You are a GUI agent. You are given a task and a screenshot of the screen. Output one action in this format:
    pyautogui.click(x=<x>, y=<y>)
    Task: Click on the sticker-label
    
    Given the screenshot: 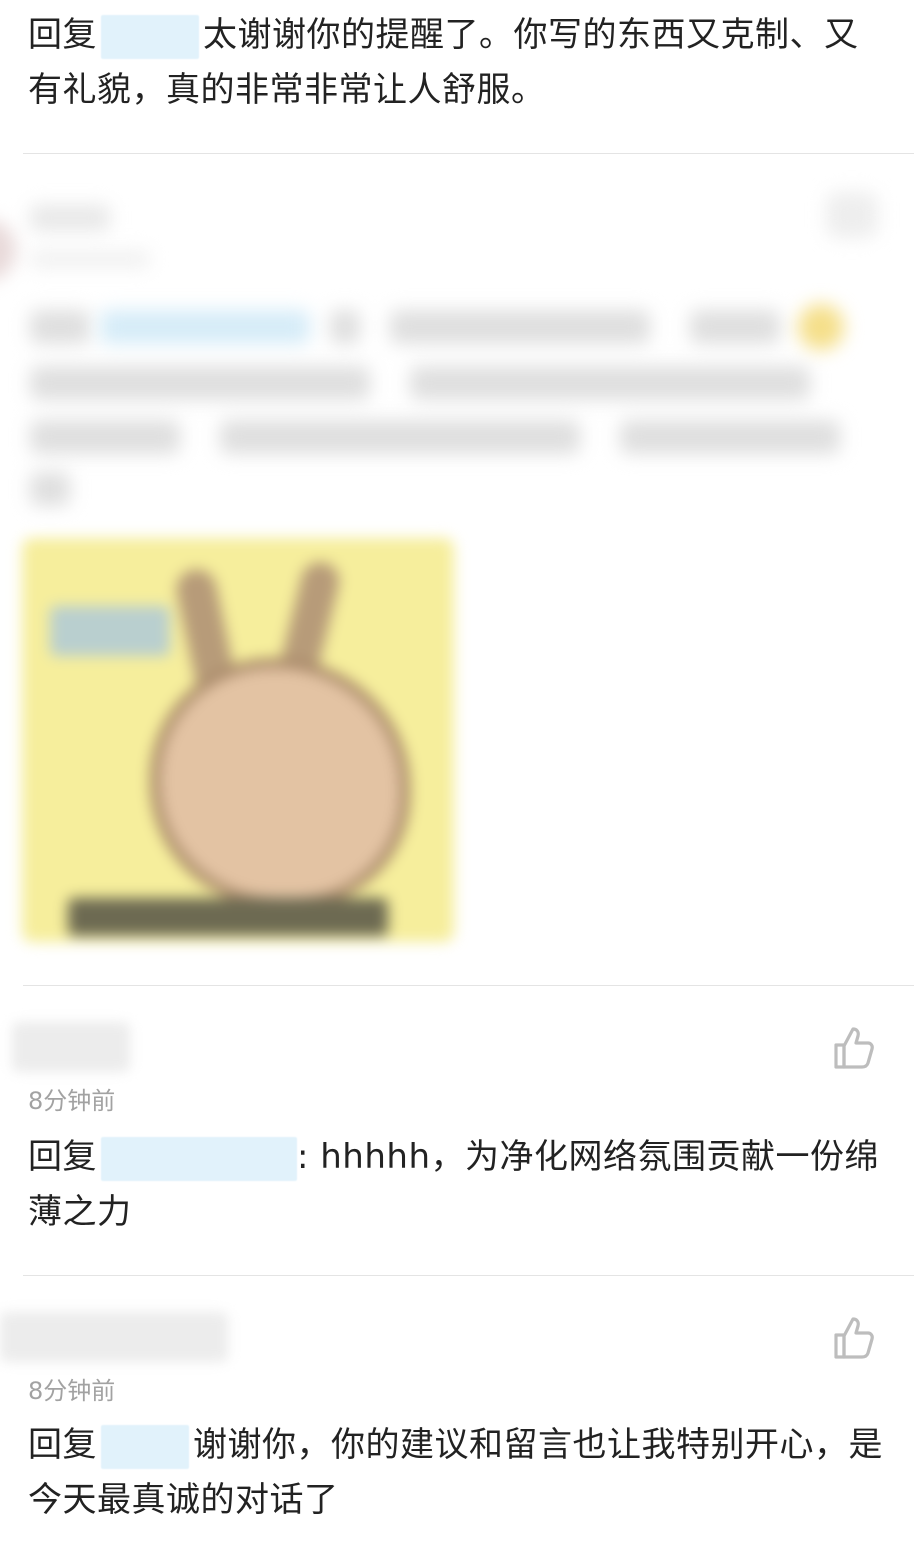 What is the action you would take?
    pyautogui.click(x=110, y=631)
    